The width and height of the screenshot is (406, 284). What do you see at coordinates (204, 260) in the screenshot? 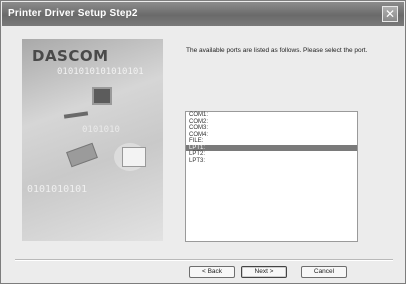
I see `button-separator` at bounding box center [204, 260].